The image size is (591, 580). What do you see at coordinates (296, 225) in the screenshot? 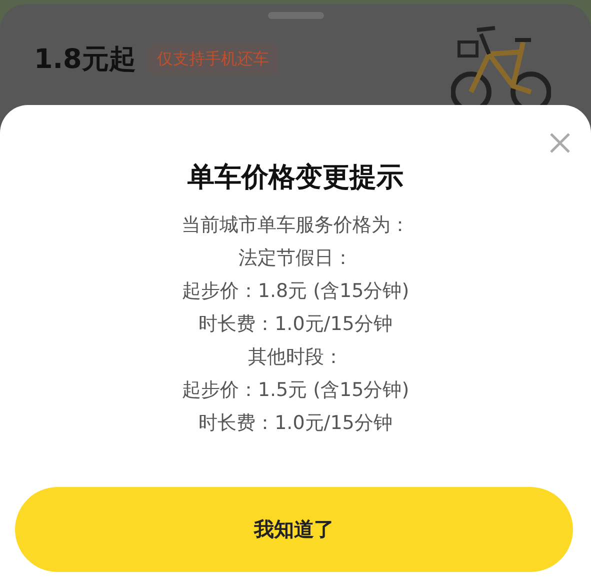
I see `price-info-text: 当前城市单车服务价格为：` at bounding box center [296, 225].